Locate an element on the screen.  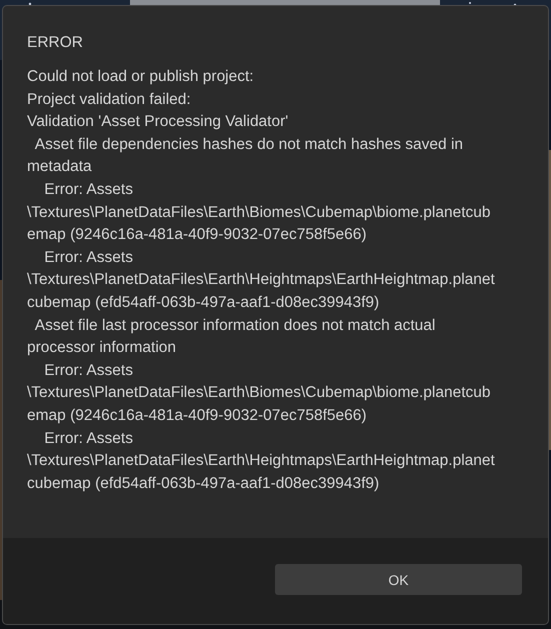
message-line: processor information is located at coordinates (102, 348).